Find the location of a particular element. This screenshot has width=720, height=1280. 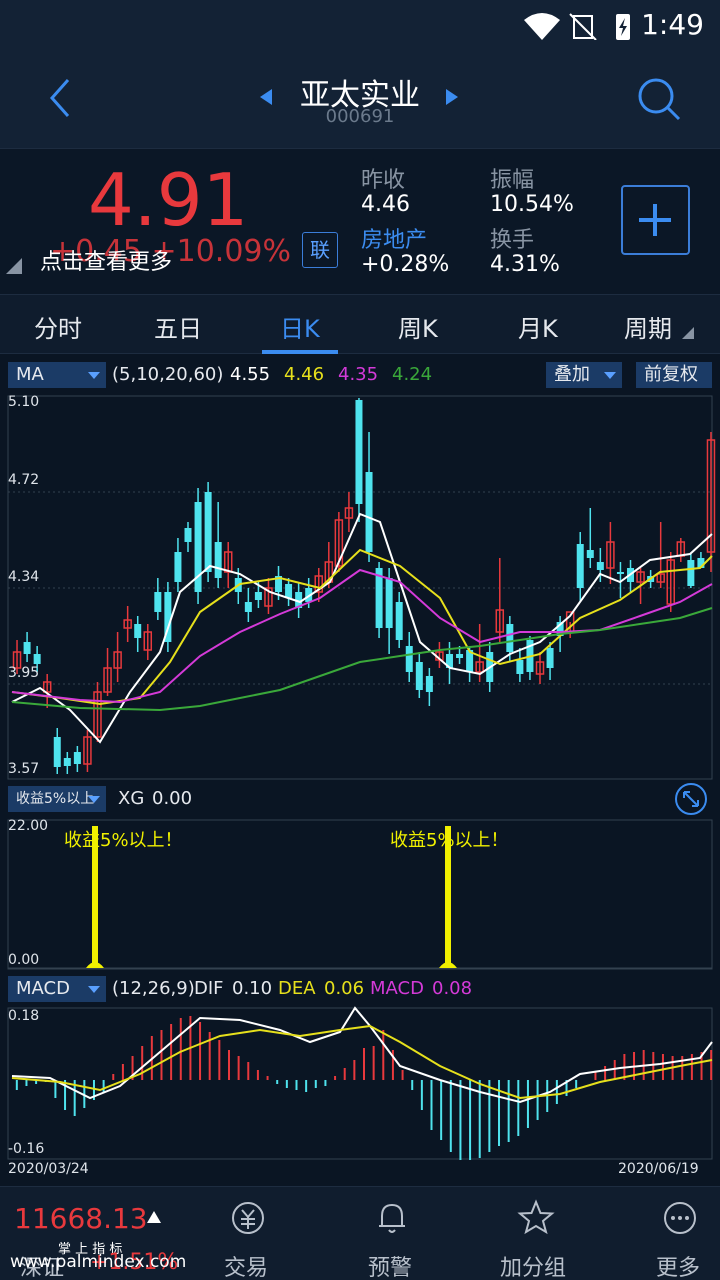

kline-axis-5-10: 5.10 is located at coordinates (24, 402).